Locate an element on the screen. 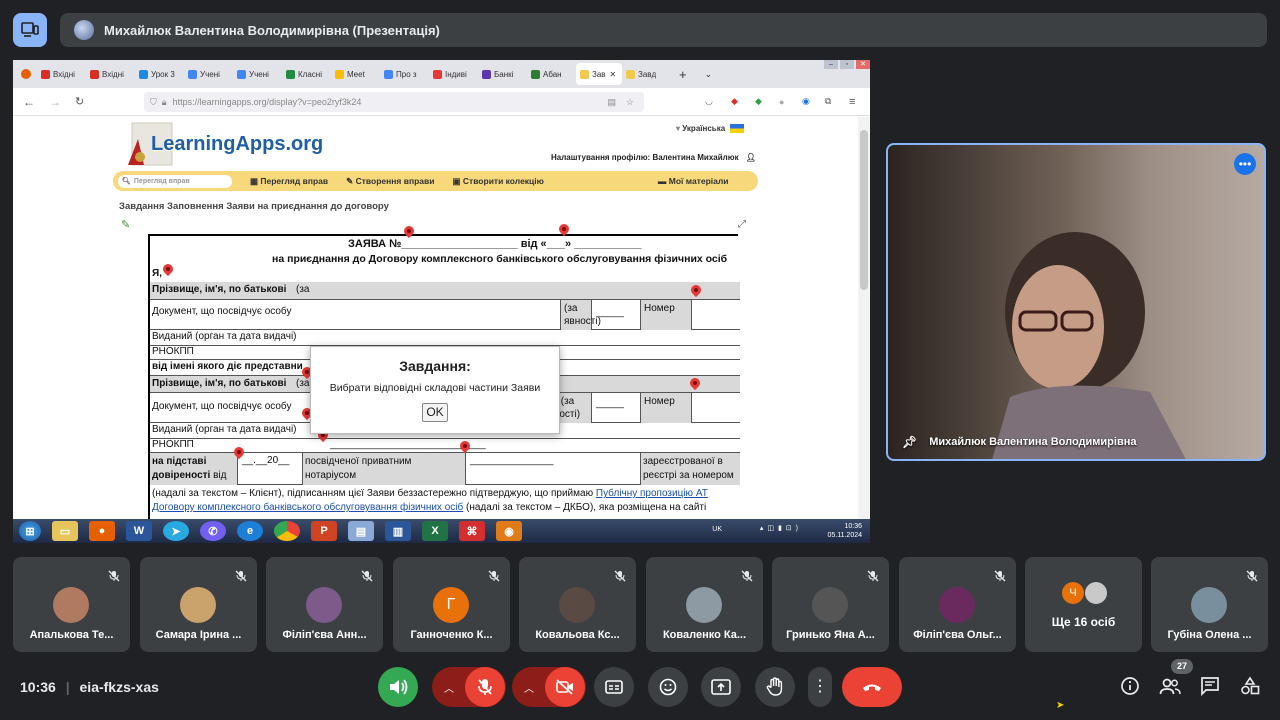  more-options-button: ⋮ is located at coordinates (820, 687).